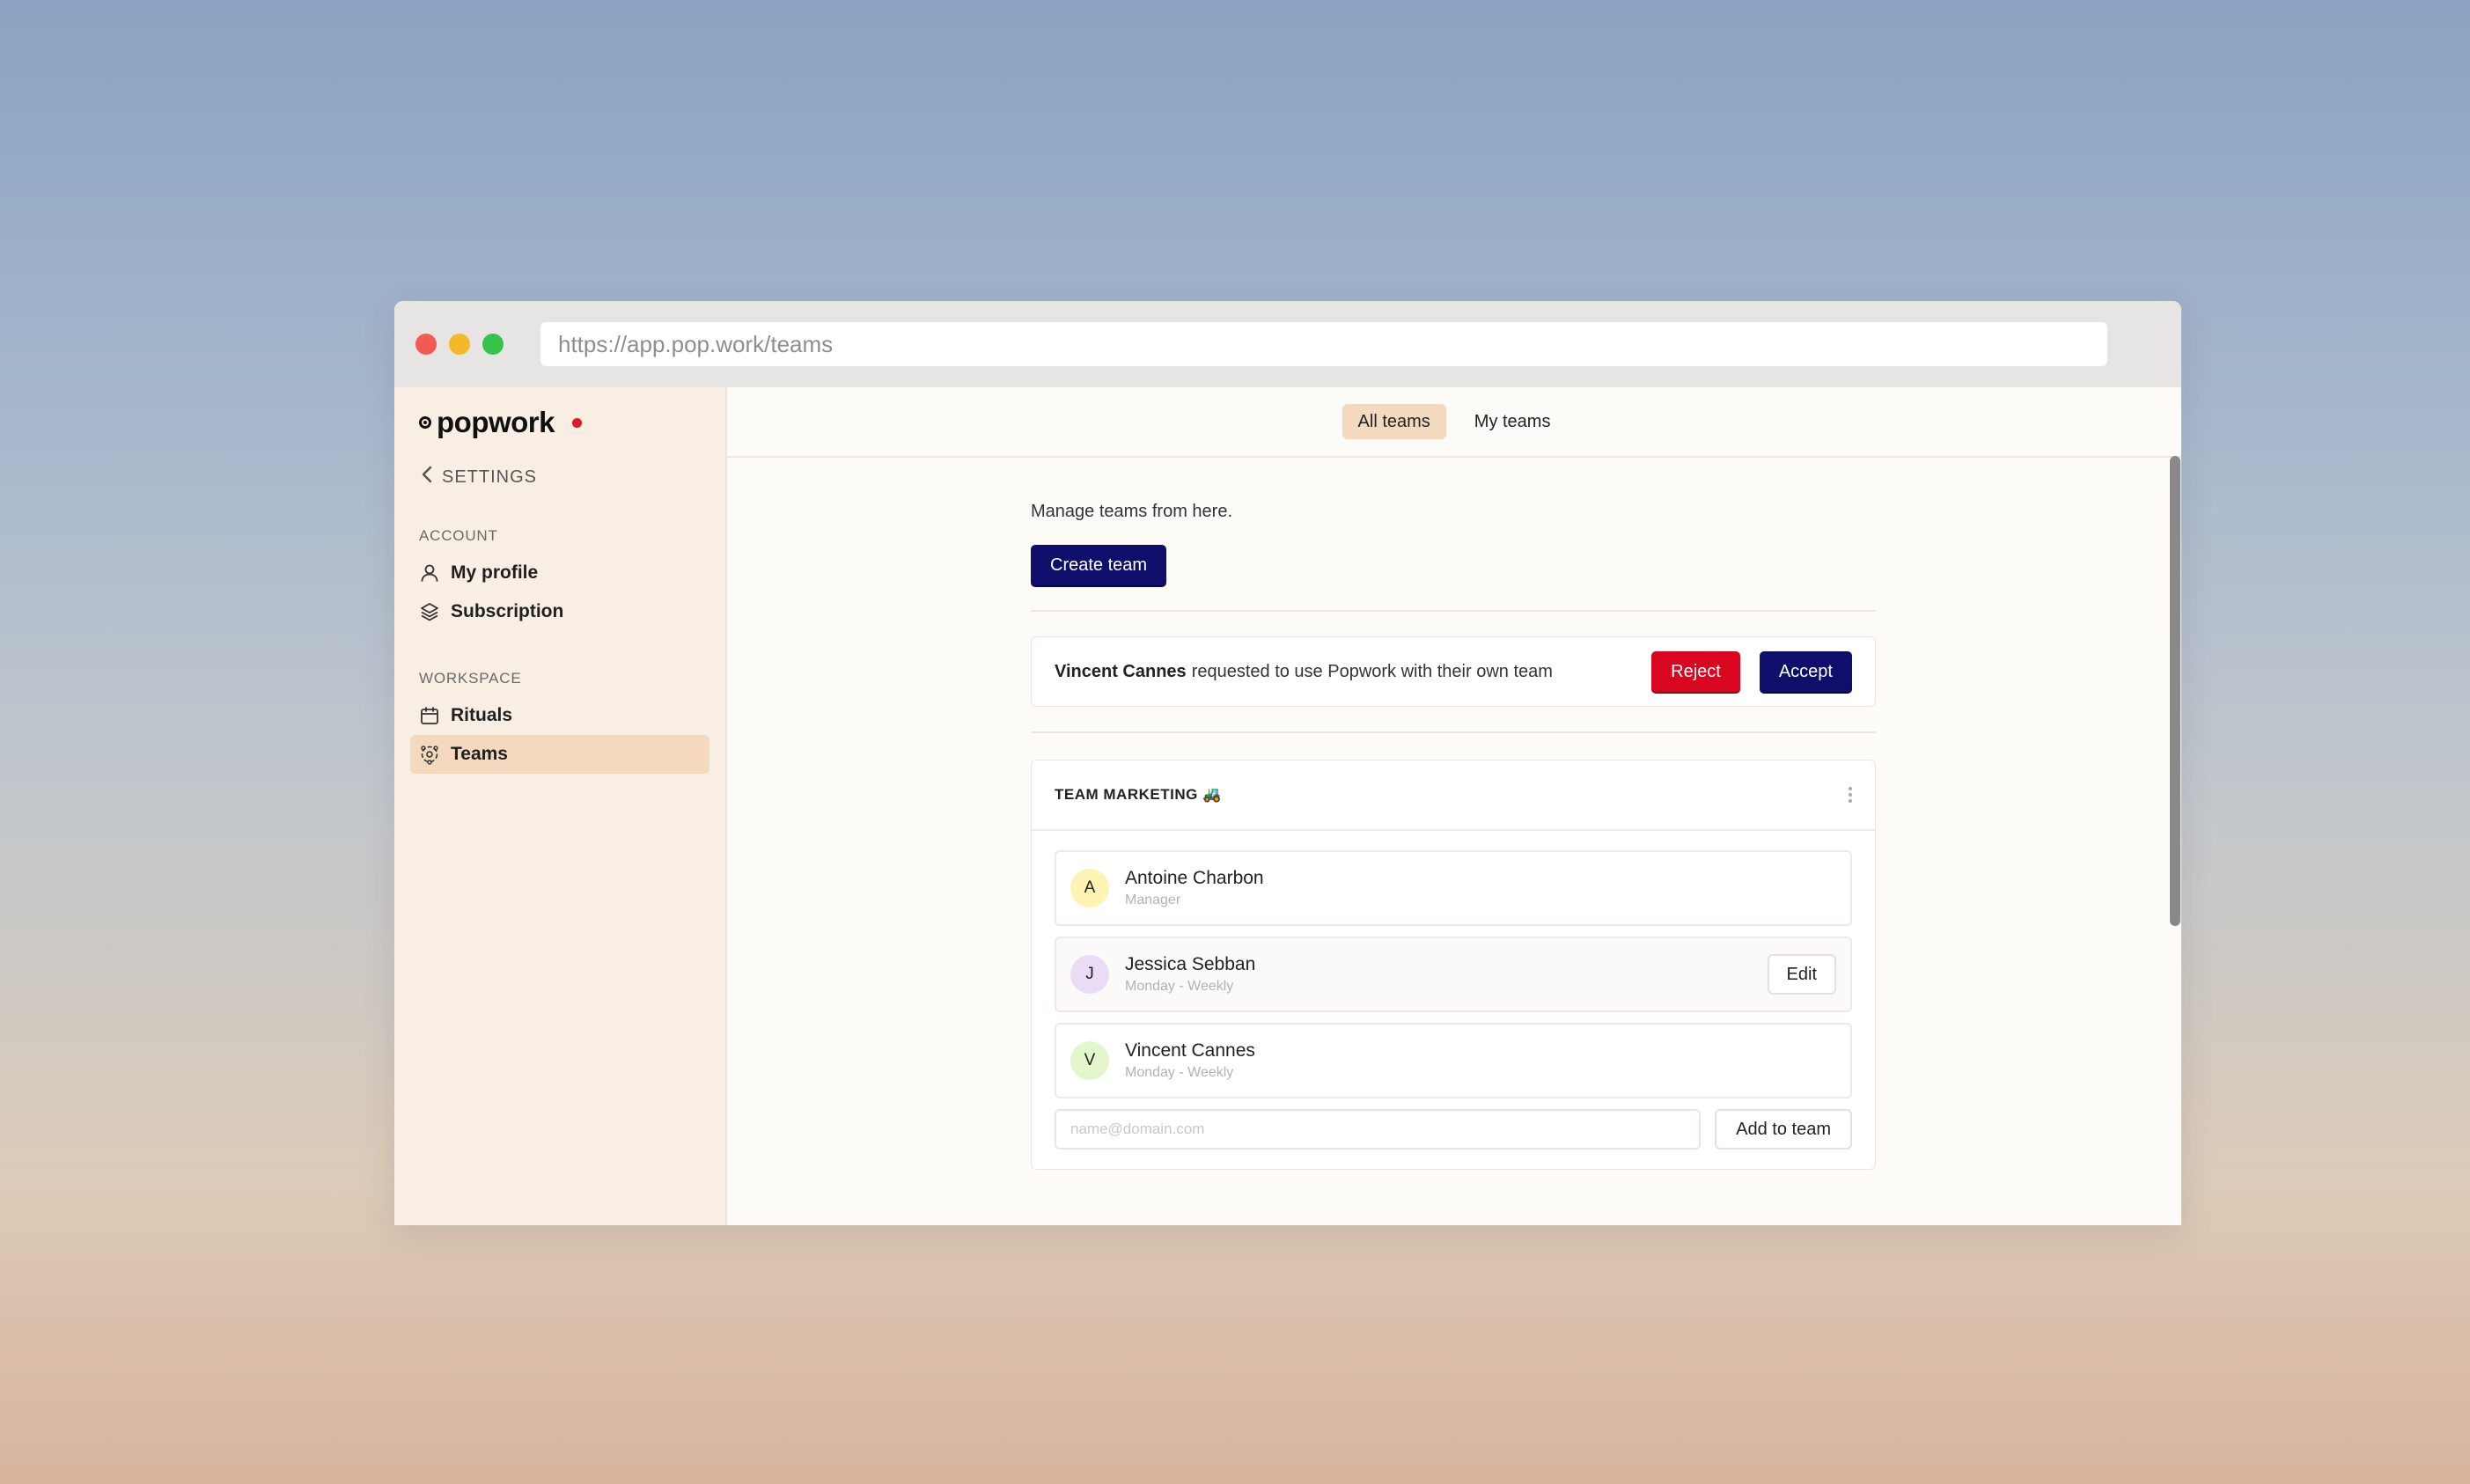 Image resolution: width=2470 pixels, height=1484 pixels. I want to click on scrollbar, so click(2175, 840).